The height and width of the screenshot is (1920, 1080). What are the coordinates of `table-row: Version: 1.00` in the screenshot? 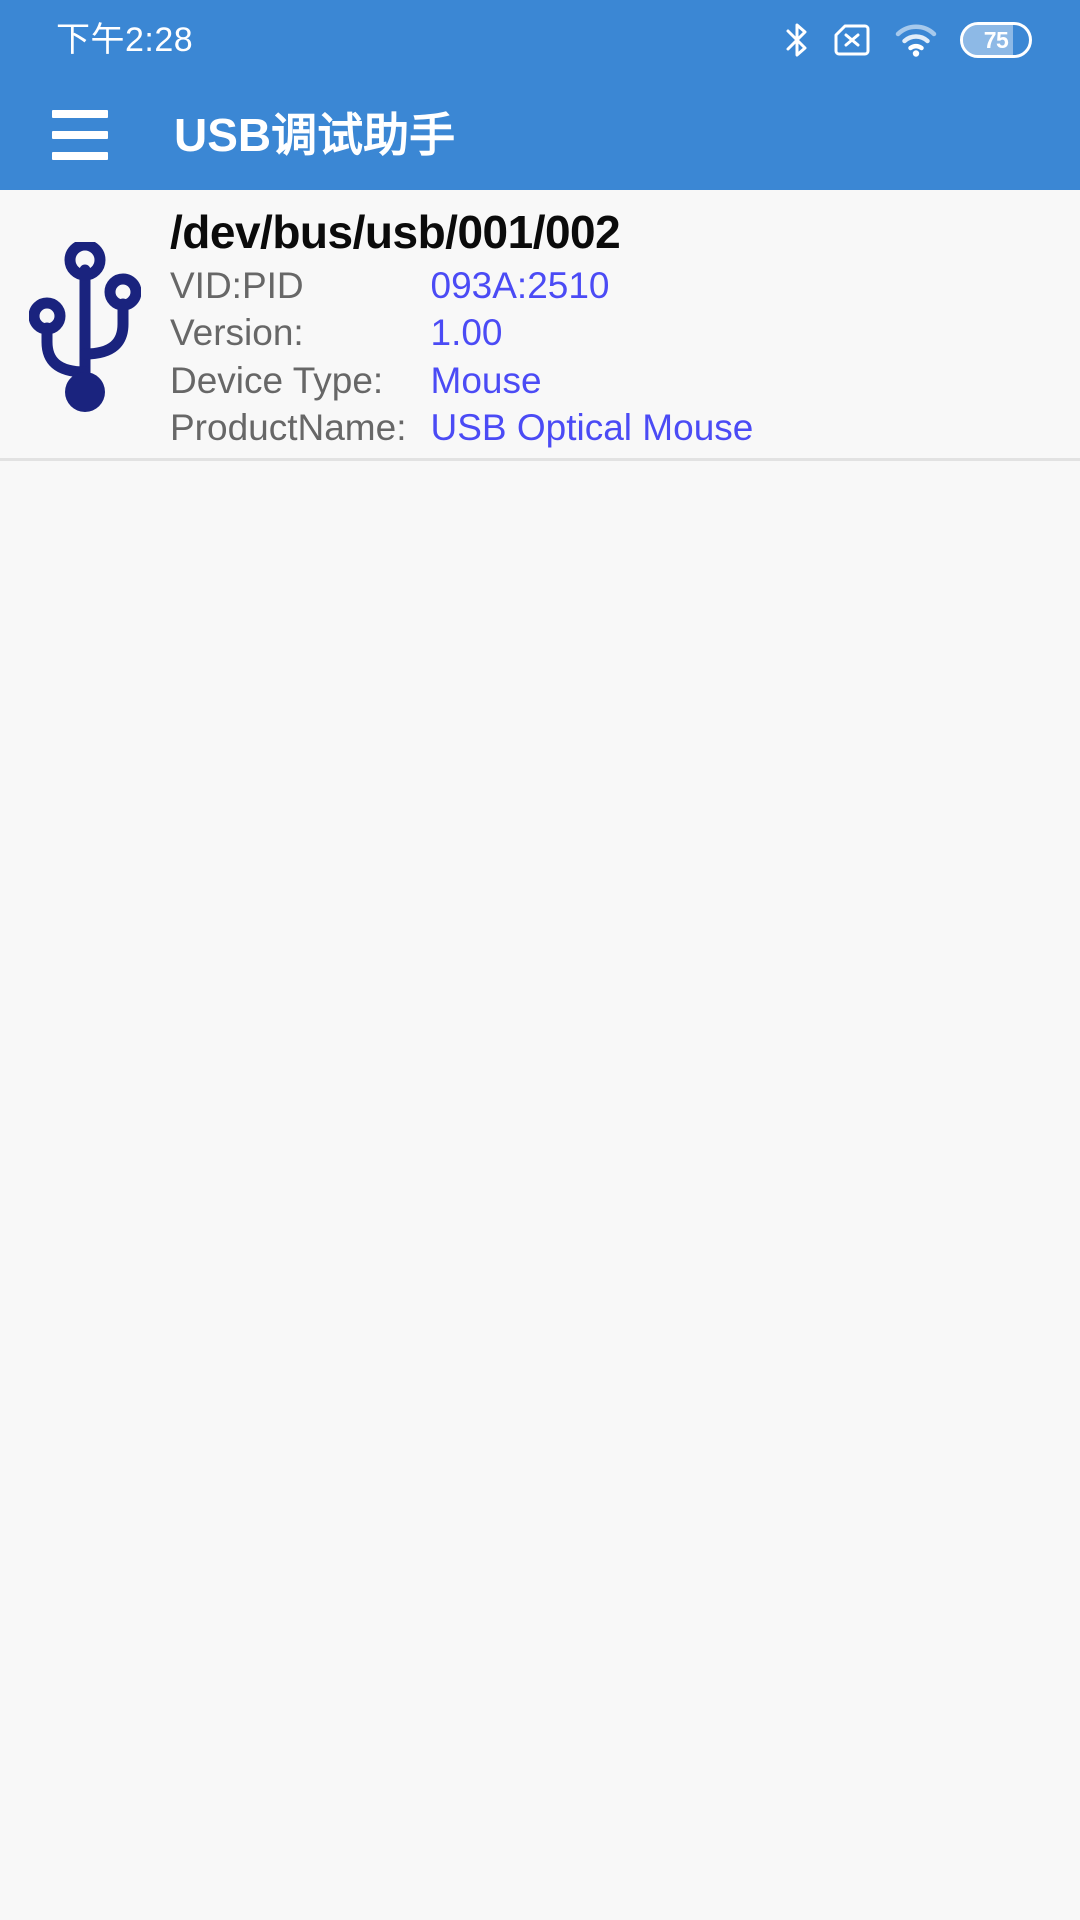 It's located at (461, 332).